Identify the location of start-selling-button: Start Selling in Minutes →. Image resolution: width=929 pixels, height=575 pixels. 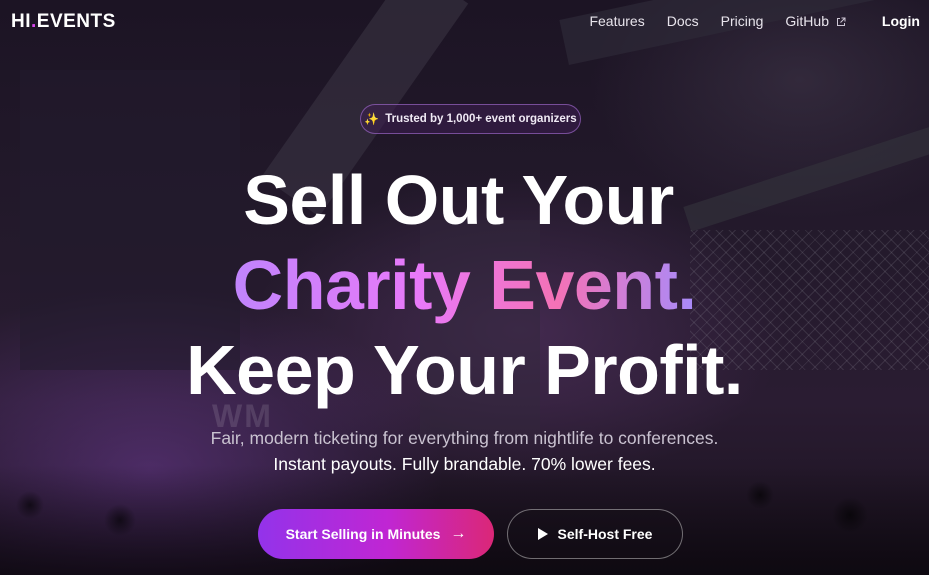
(376, 534).